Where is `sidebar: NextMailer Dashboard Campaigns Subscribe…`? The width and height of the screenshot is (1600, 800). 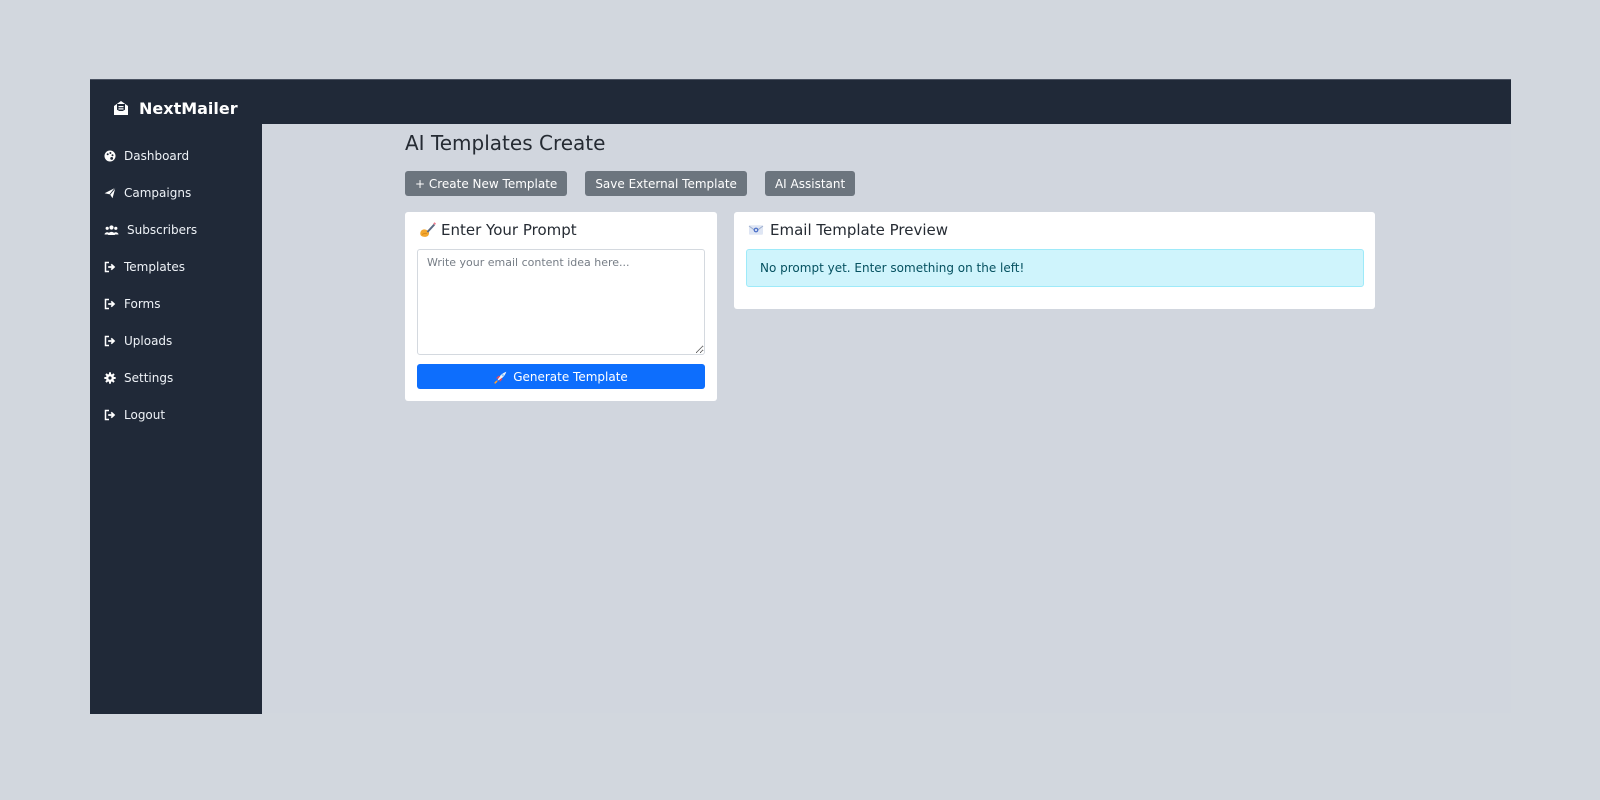
sidebar: NextMailer Dashboard Campaigns Subscribe… is located at coordinates (176, 397).